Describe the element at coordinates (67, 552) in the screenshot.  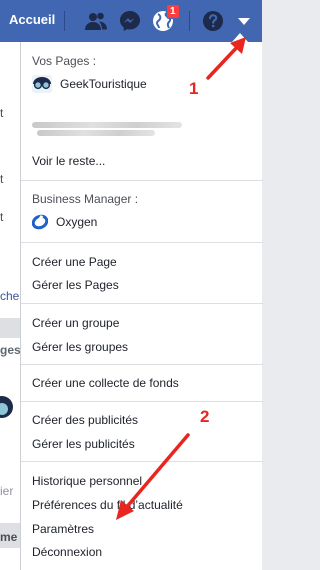
I see `logout-item: Déconnexion` at that location.